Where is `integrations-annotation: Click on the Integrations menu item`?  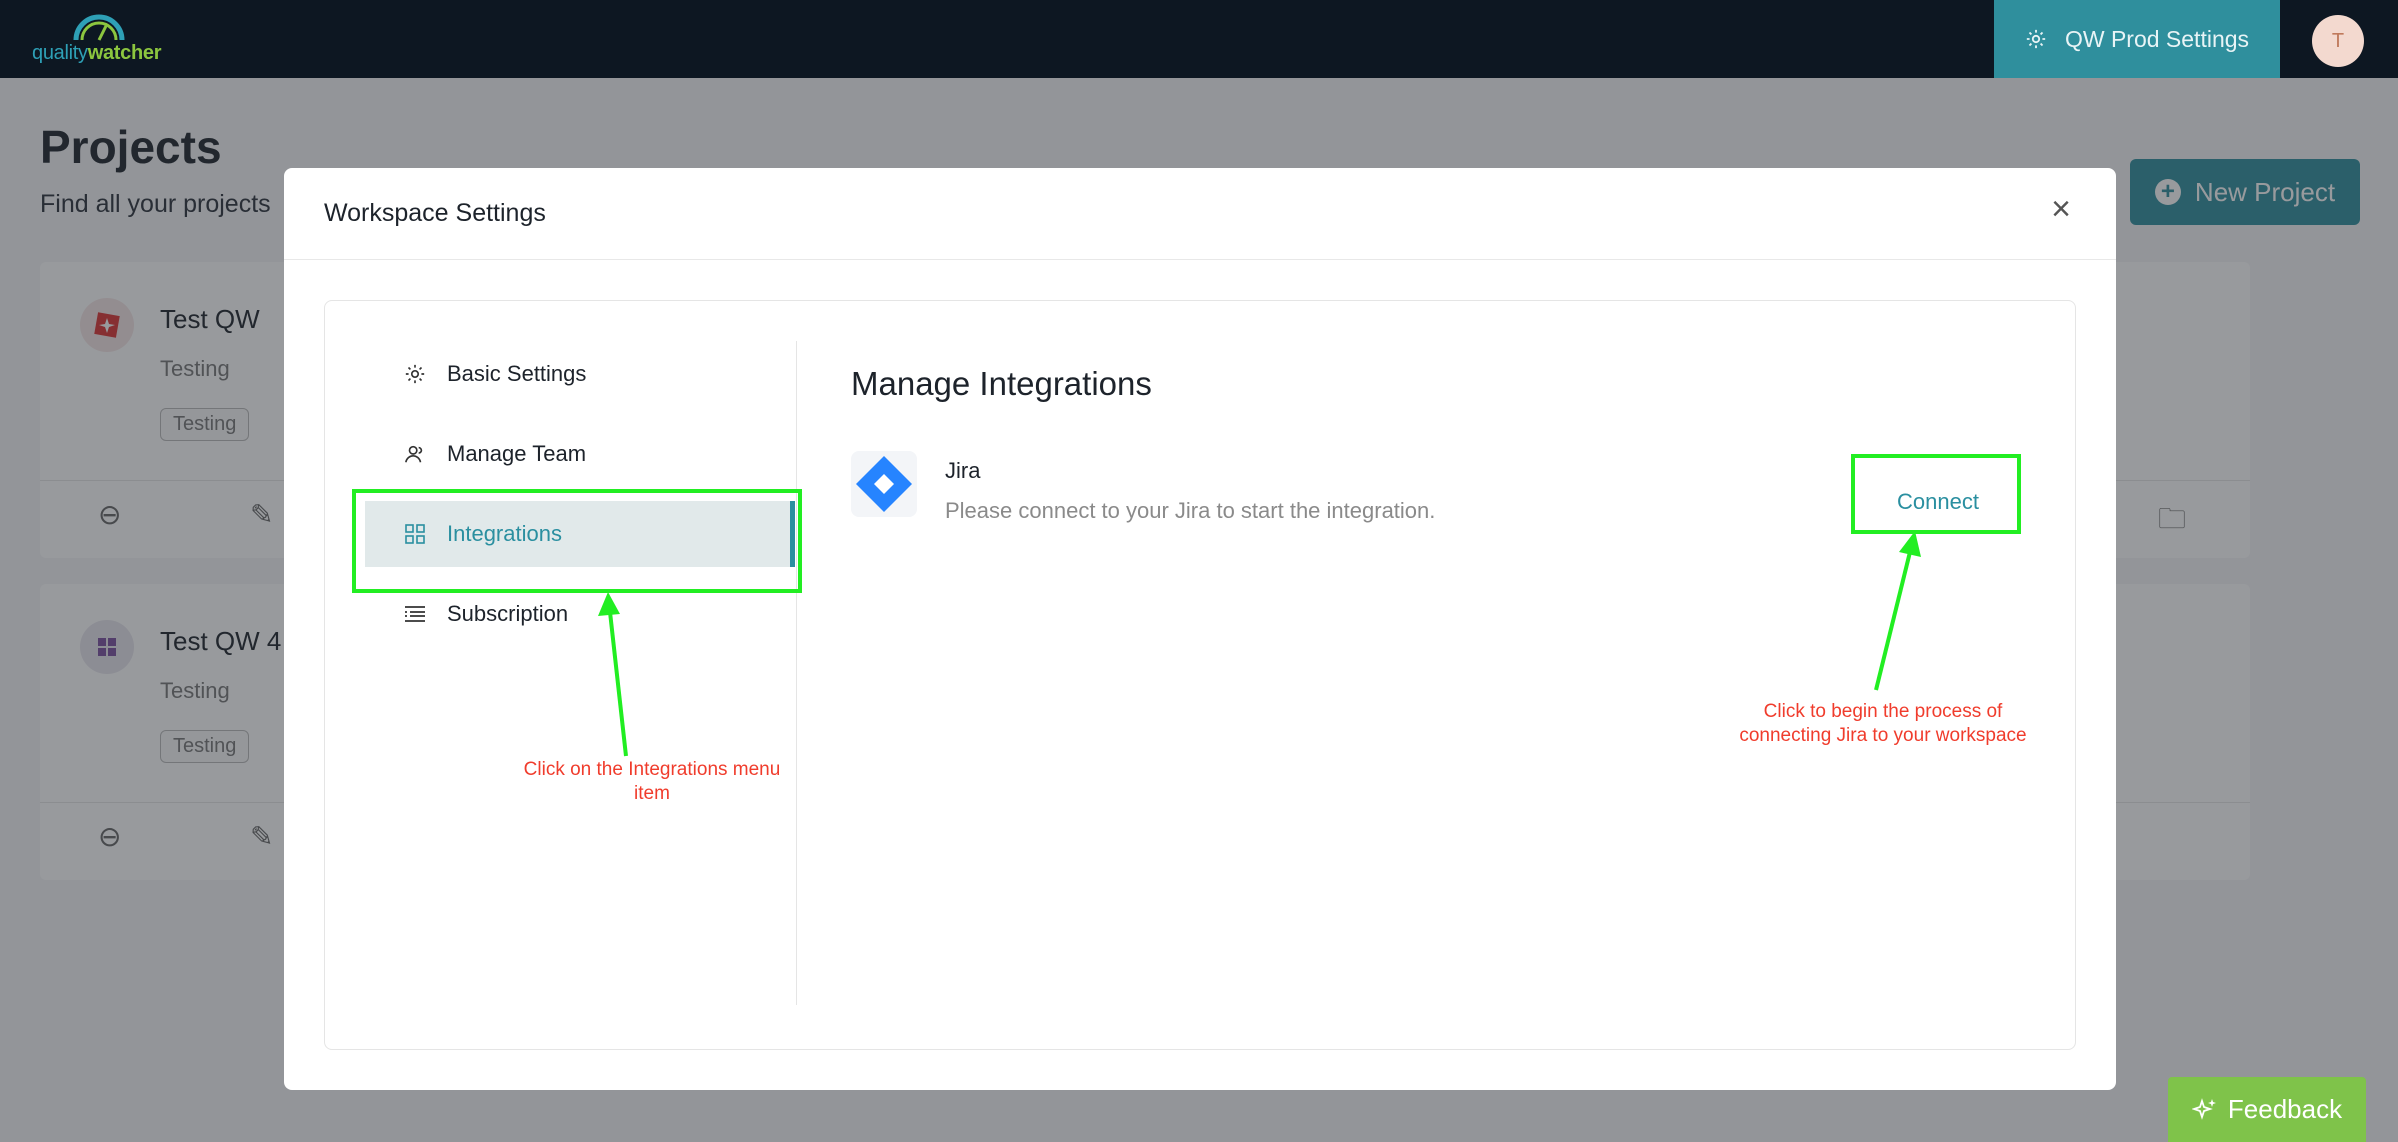 integrations-annotation: Click on the Integrations menu item is located at coordinates (652, 781).